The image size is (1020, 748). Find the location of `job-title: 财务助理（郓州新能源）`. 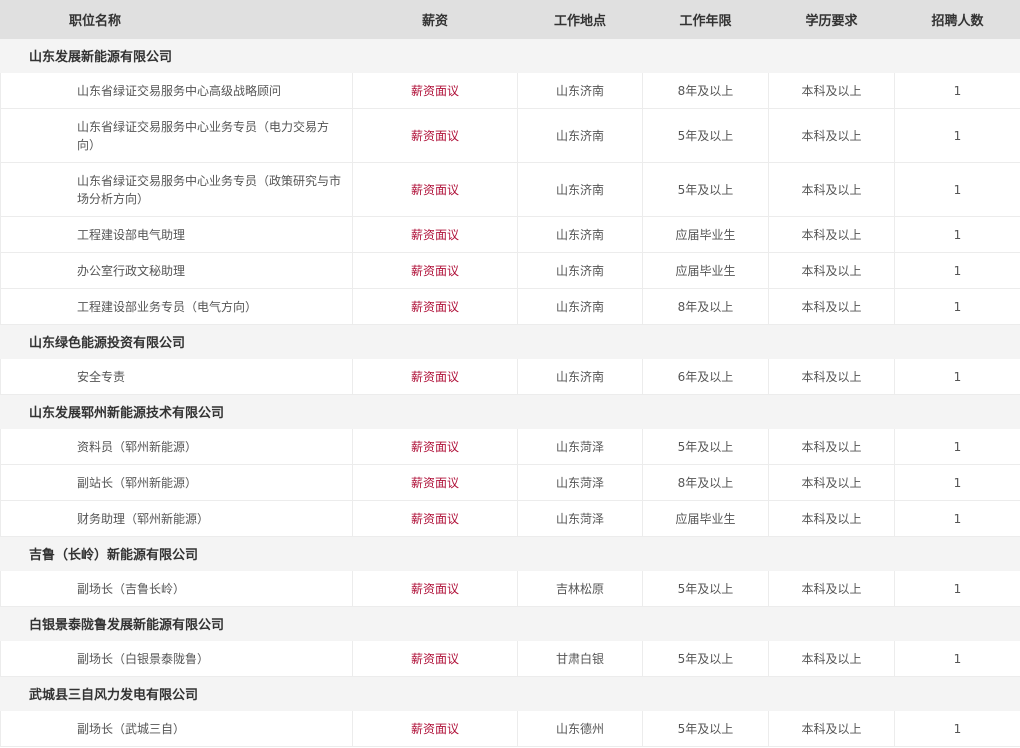

job-title: 财务助理（郓州新能源） is located at coordinates (176, 518).